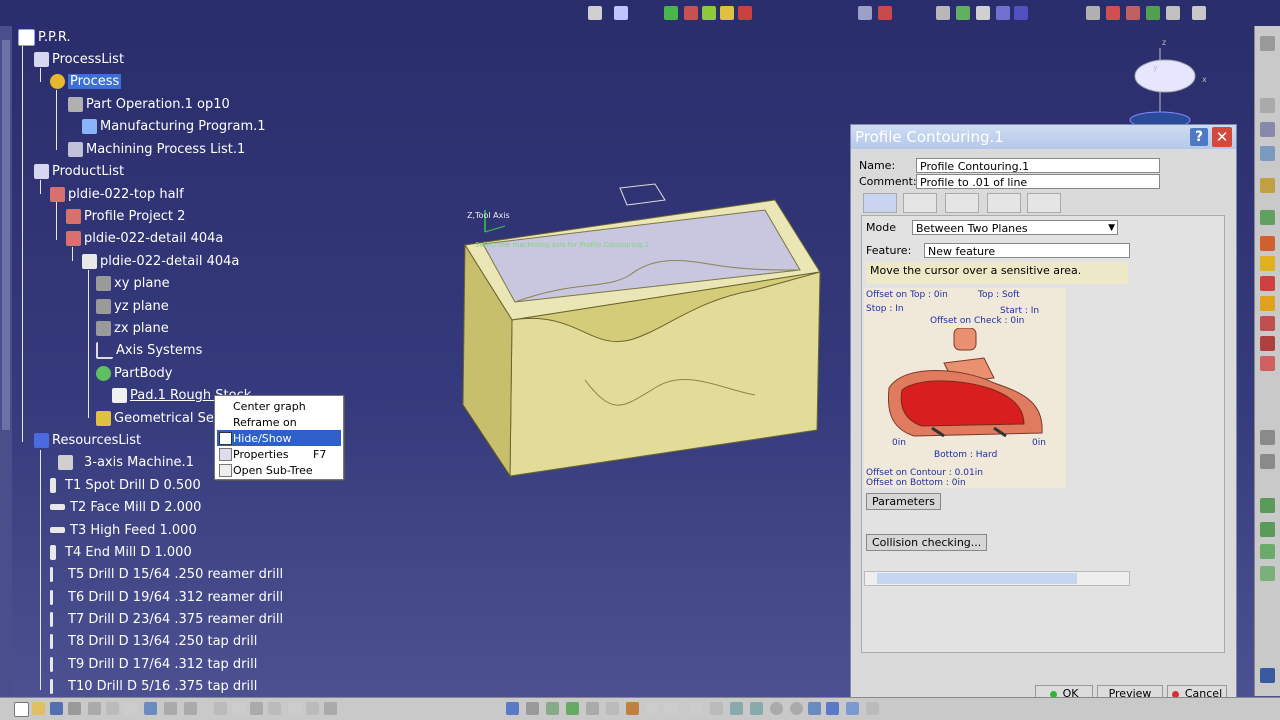 This screenshot has width=1280, height=720. Describe the element at coordinates (156, 149) in the screenshot. I see `tree-item-machining-process-list: Machining Process List.1` at that location.